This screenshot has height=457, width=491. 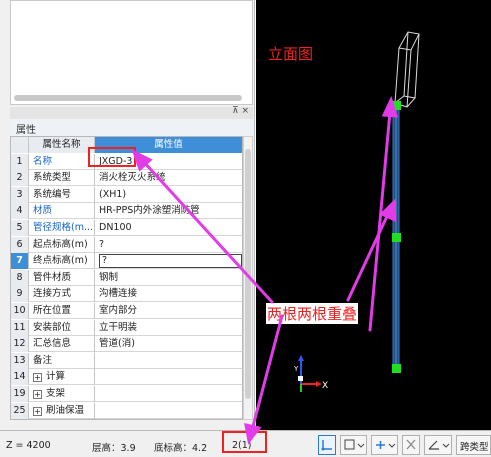 I want to click on add-icon, so click(x=386, y=445).